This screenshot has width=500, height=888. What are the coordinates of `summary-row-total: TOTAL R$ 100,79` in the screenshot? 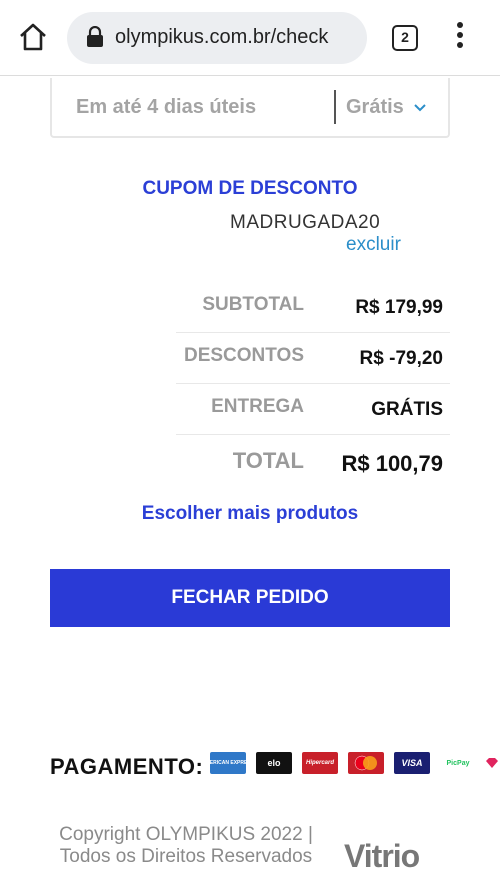 It's located at (313, 460).